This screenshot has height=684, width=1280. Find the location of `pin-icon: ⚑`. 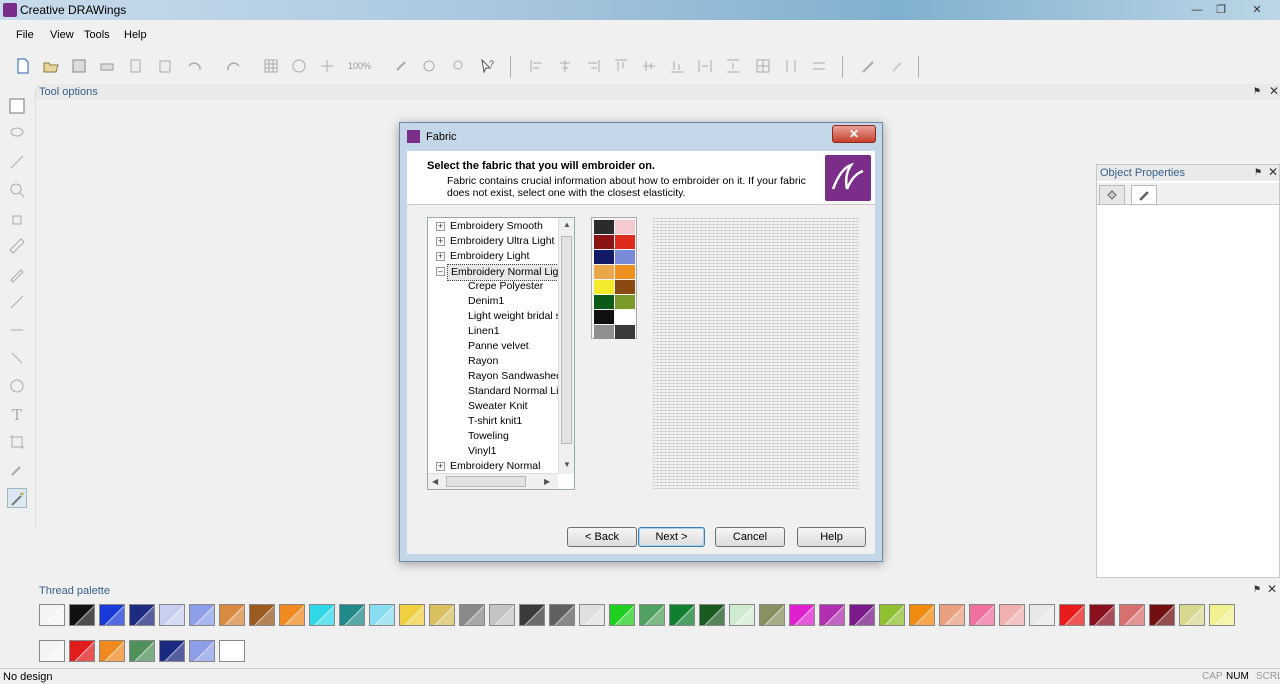

pin-icon: ⚑ is located at coordinates (1259, 172).